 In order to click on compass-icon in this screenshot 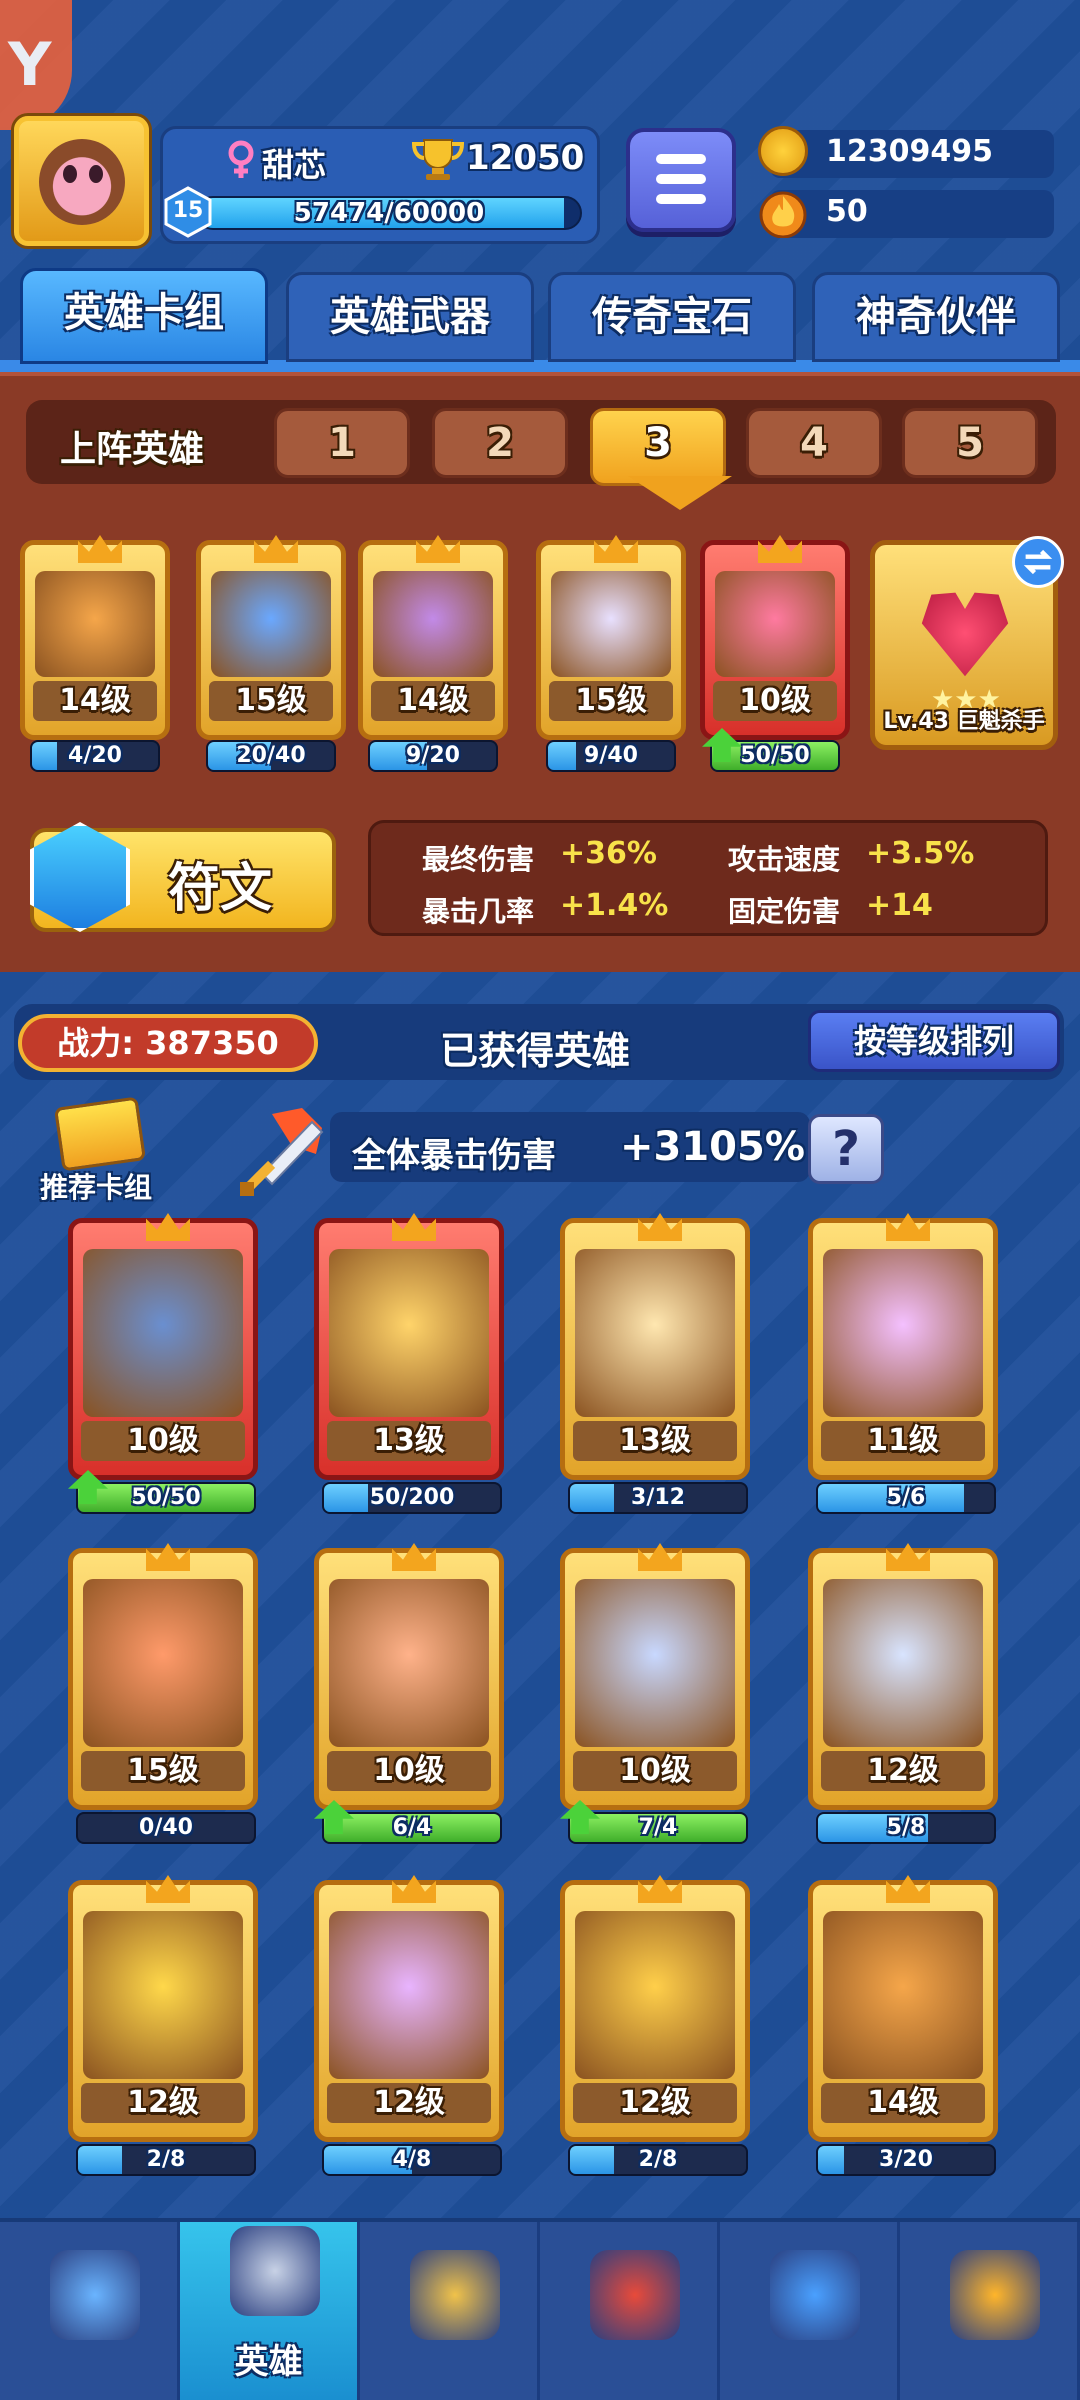, I will do `click(995, 2295)`.